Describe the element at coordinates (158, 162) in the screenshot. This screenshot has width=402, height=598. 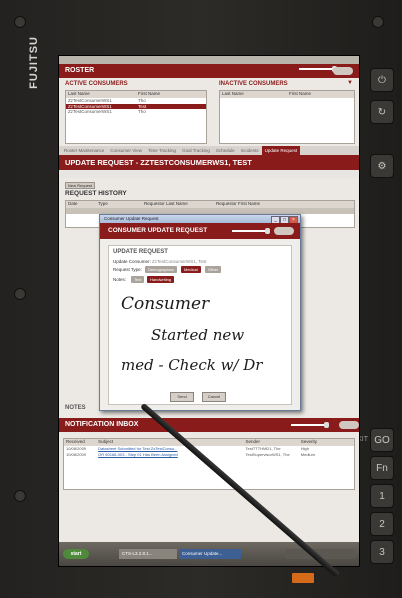
I see `update-request-title: UPDATE REQUEST - ZZTESTCONSUMERWS1, TEST` at that location.